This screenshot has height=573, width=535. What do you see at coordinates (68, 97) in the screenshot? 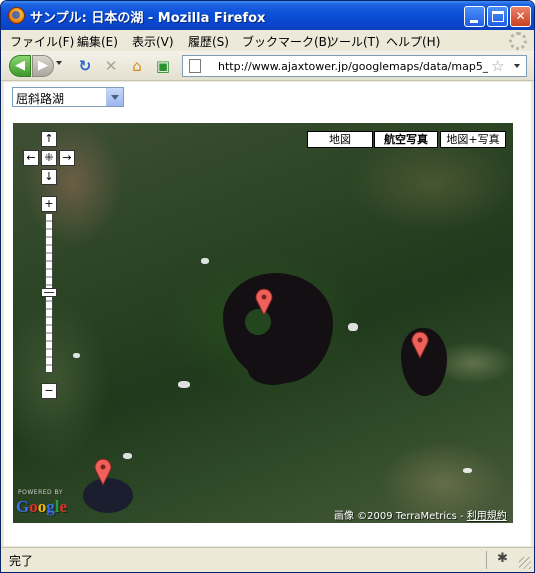
I see `lake-select: 屈斜路湖` at bounding box center [68, 97].